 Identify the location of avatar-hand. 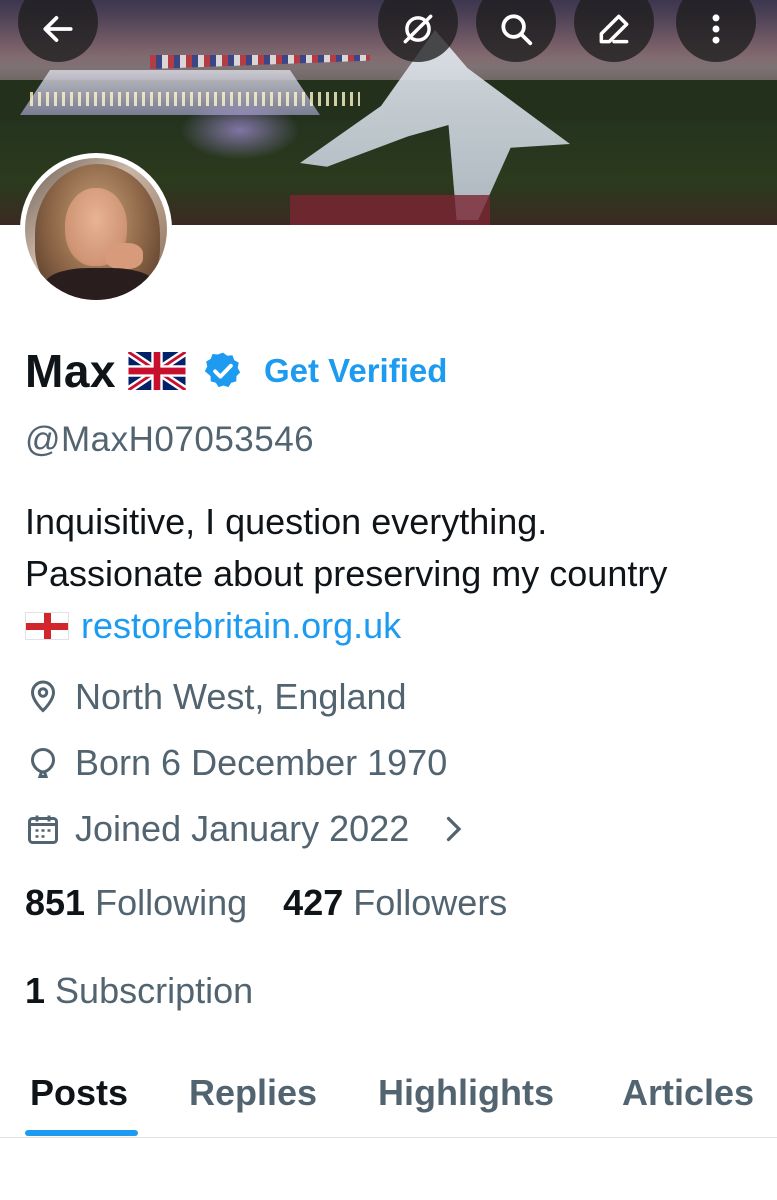
(124, 256).